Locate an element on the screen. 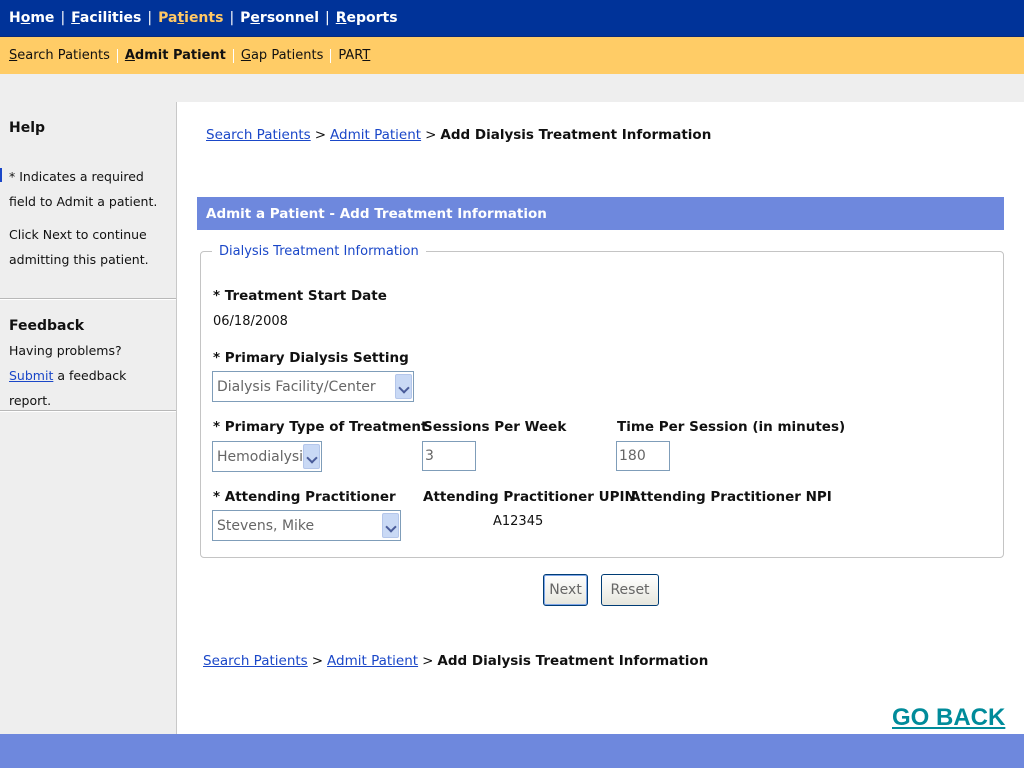  treatment-type-label: * Primary Type of Treatment is located at coordinates (320, 427).